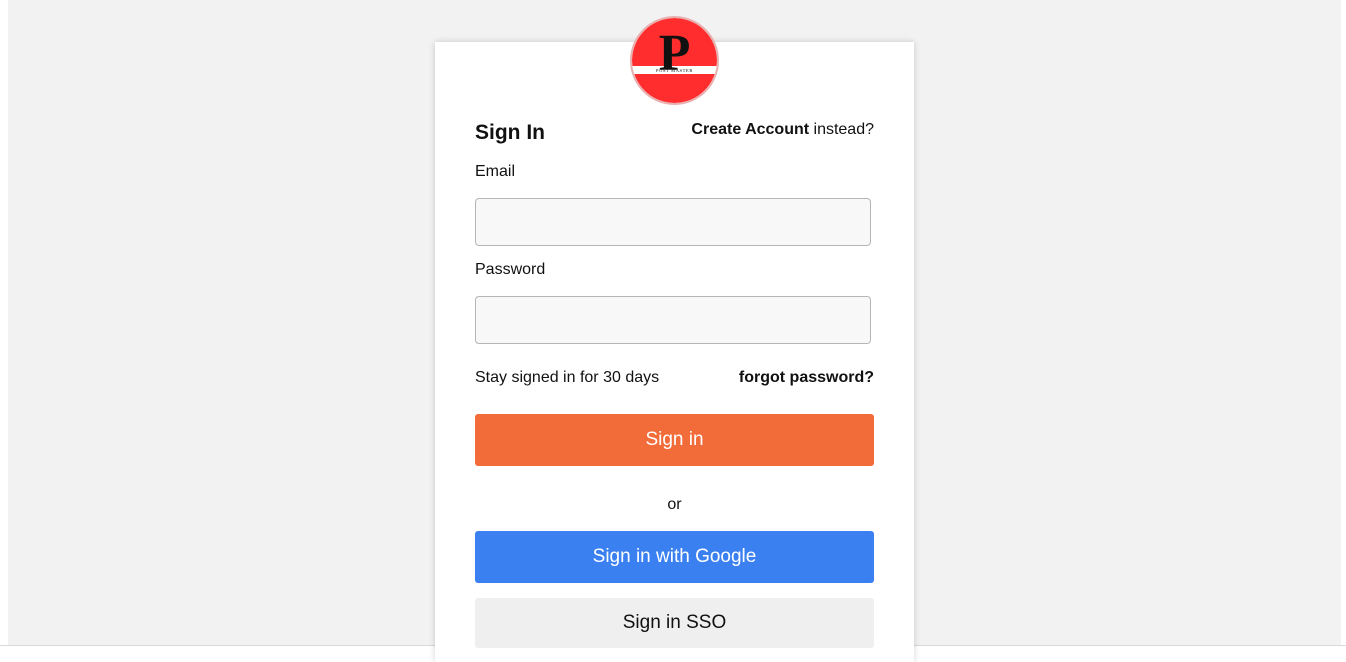 This screenshot has width=1346, height=662. I want to click on page-title: Sign In, so click(510, 132).